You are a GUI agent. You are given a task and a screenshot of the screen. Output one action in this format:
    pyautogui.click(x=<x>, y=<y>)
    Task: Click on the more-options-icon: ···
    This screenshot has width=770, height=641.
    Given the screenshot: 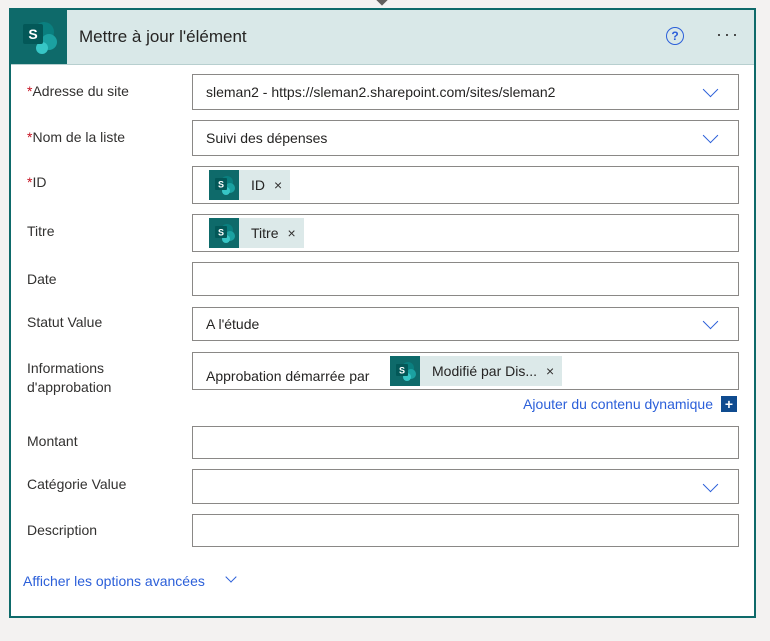 What is the action you would take?
    pyautogui.click(x=728, y=34)
    